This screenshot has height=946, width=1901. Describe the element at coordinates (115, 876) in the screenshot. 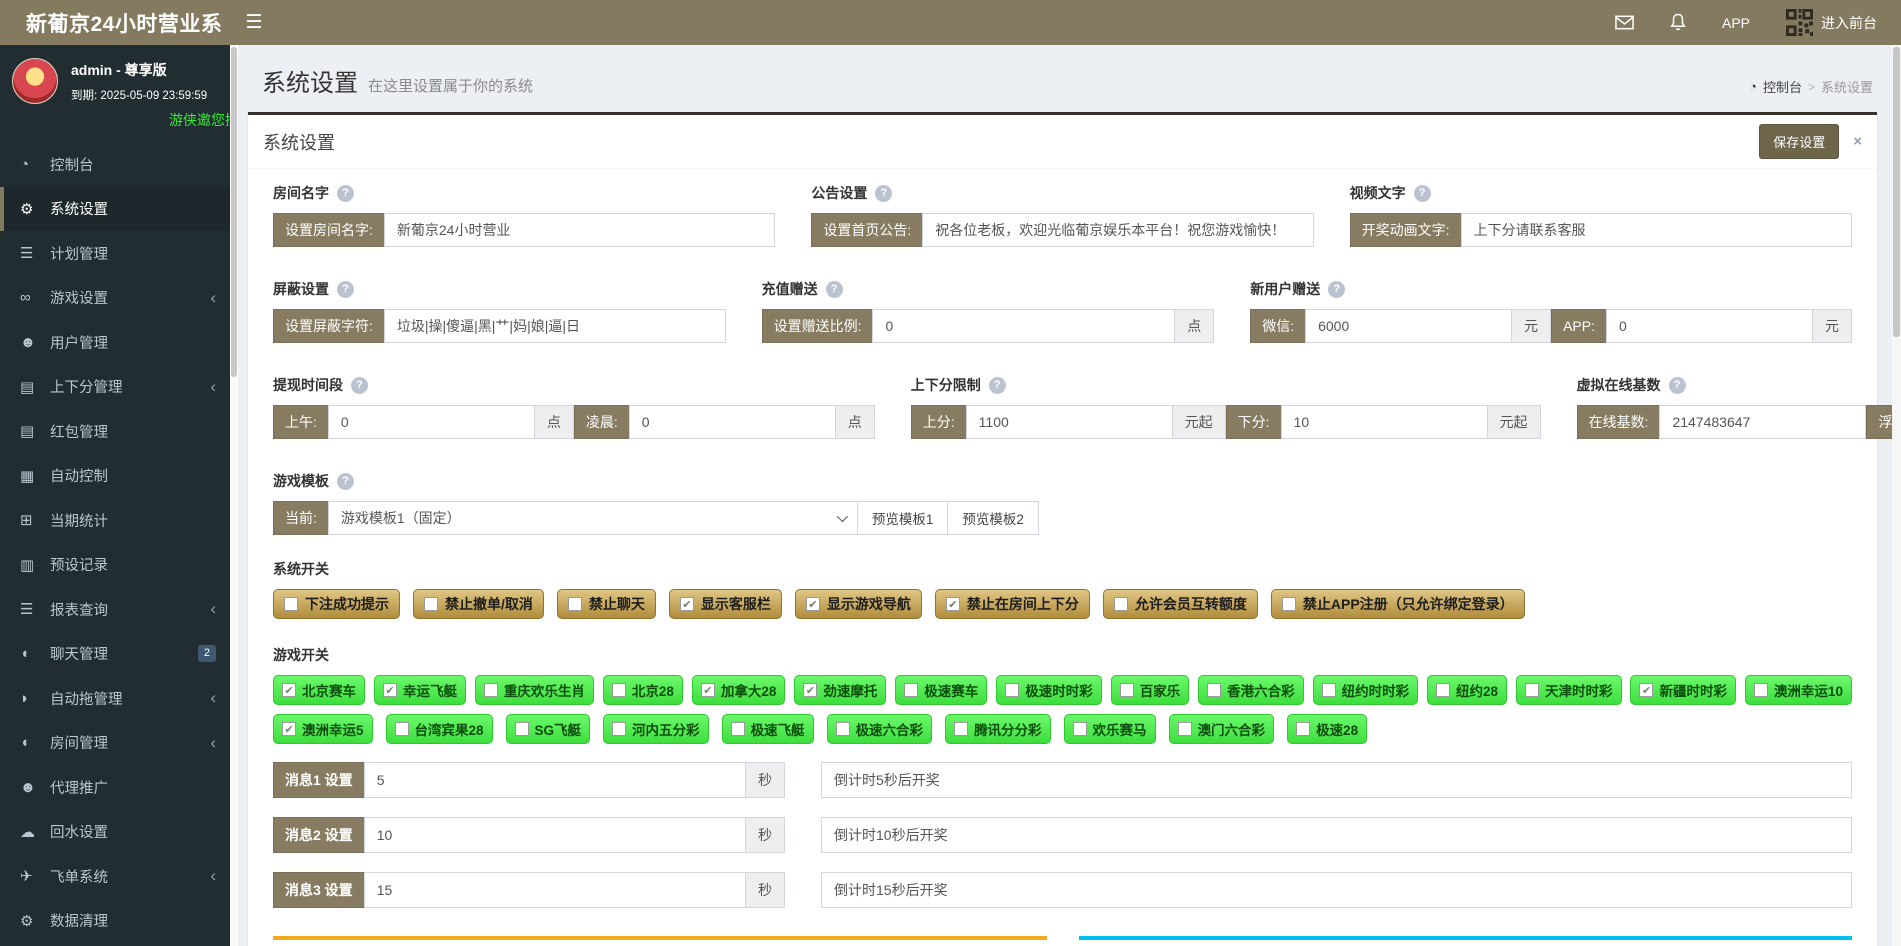

I see `sidebar-item-fly-order-system: ✈ 飞单系统 ‹` at that location.